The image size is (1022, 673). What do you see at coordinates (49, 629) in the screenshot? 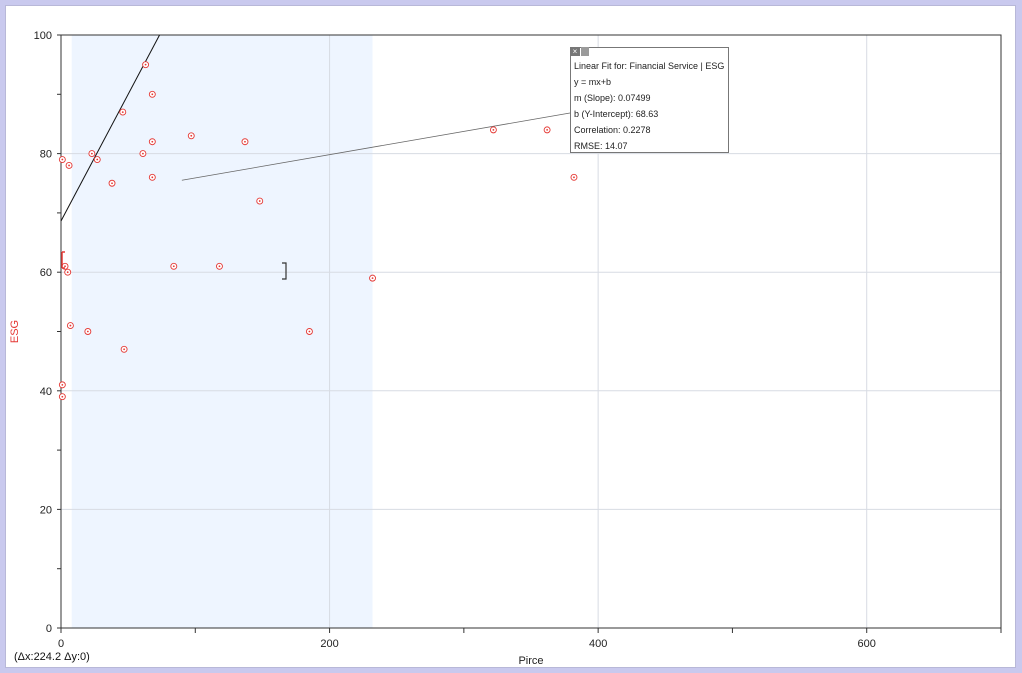
I see `y-tick-label: 0` at bounding box center [49, 629].